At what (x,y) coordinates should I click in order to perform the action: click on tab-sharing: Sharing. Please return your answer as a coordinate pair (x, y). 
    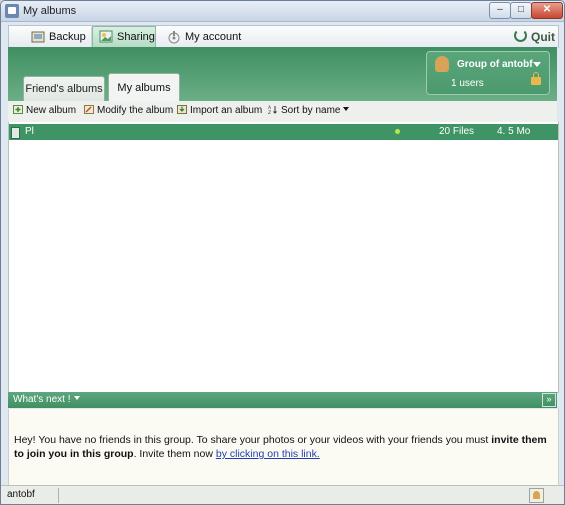
    Looking at the image, I should click on (124, 37).